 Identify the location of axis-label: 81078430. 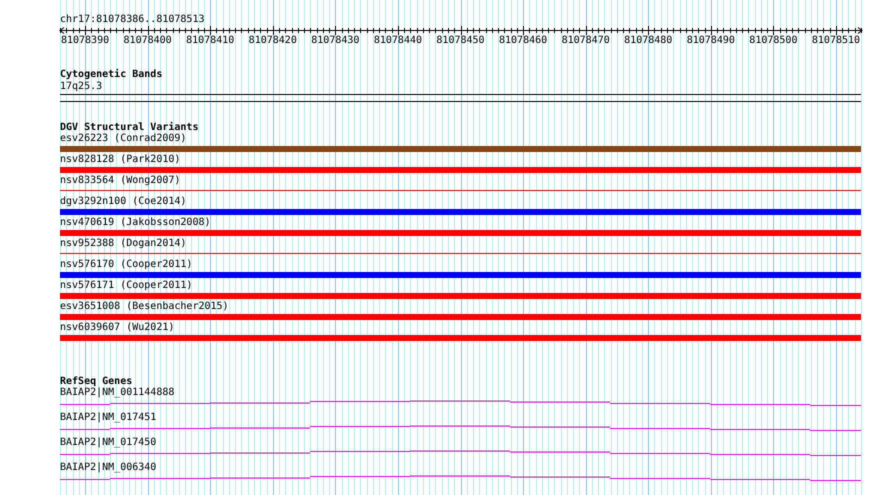
(335, 40).